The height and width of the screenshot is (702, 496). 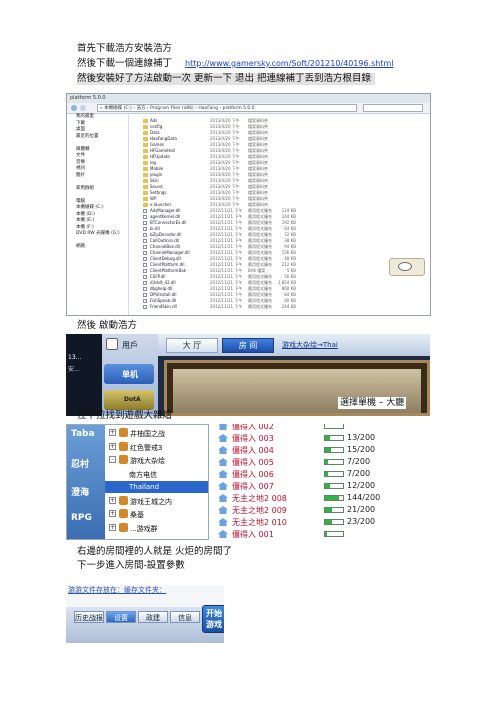 I want to click on room-row: 僵得入 002, so click(x=322, y=428).